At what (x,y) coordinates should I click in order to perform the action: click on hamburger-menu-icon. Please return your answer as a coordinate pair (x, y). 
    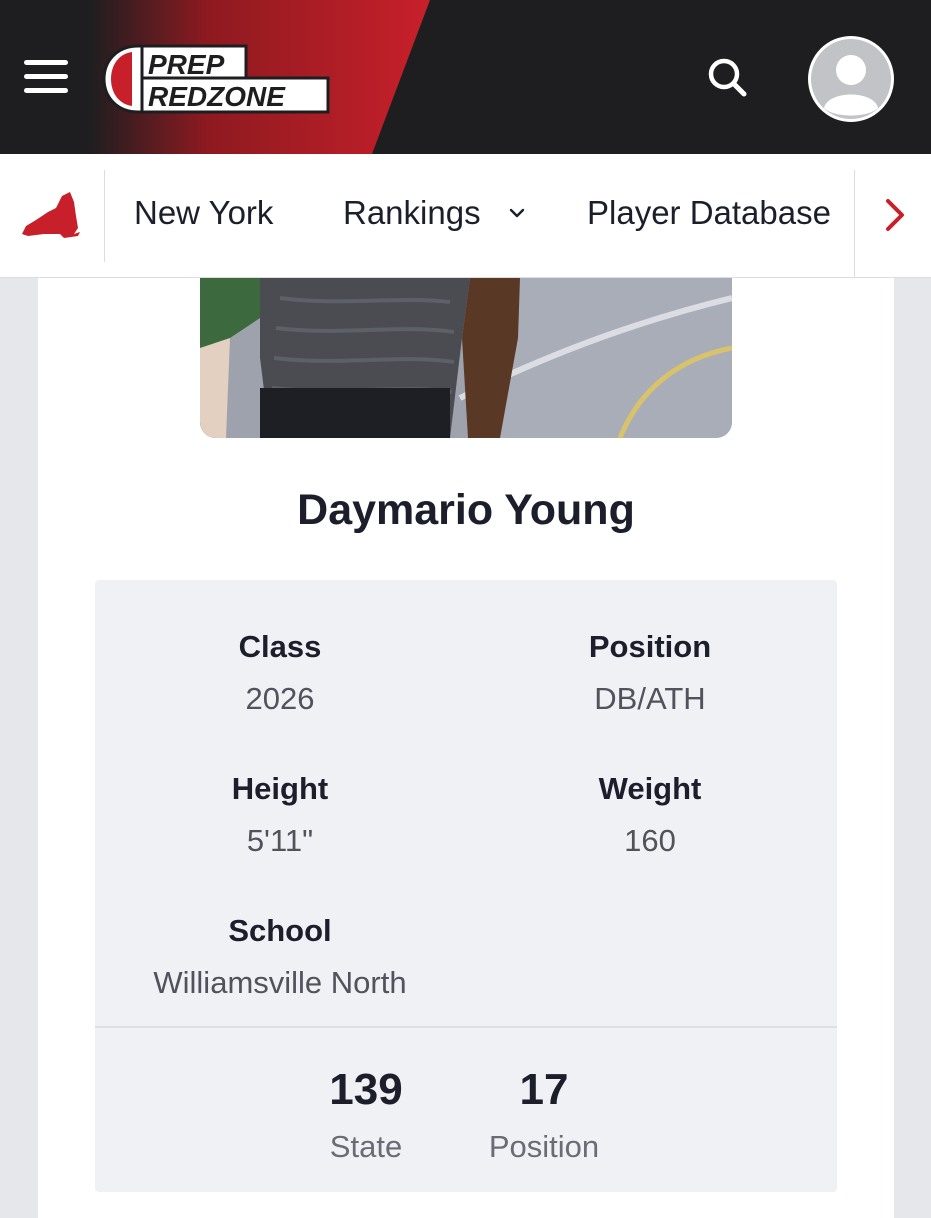
    Looking at the image, I should click on (47, 76).